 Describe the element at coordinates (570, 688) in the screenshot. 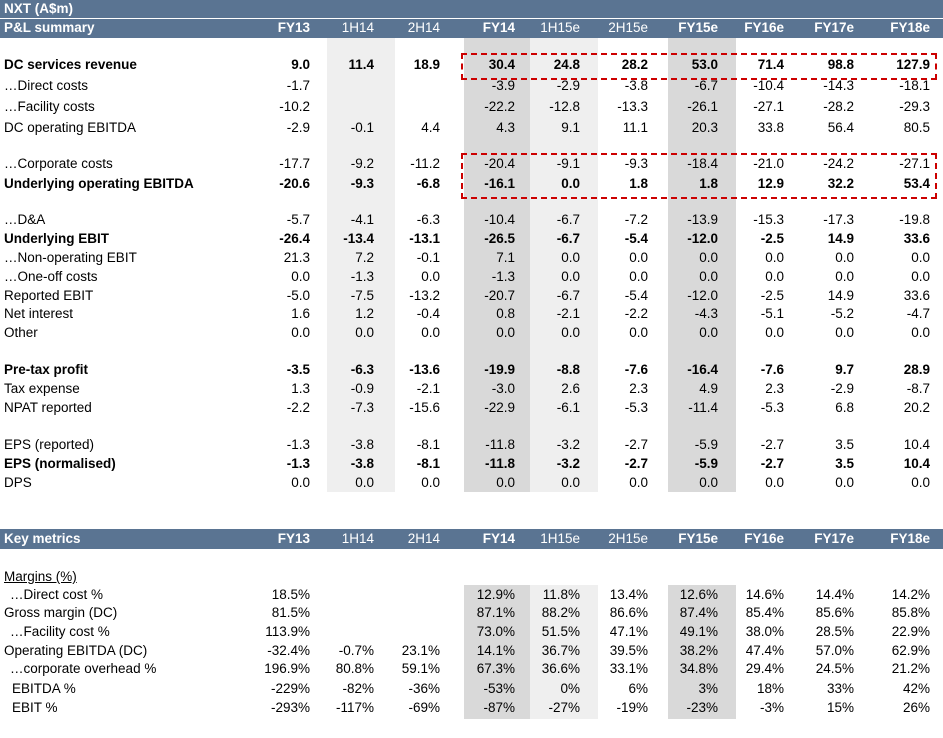

I see `km-cell: 0%` at that location.